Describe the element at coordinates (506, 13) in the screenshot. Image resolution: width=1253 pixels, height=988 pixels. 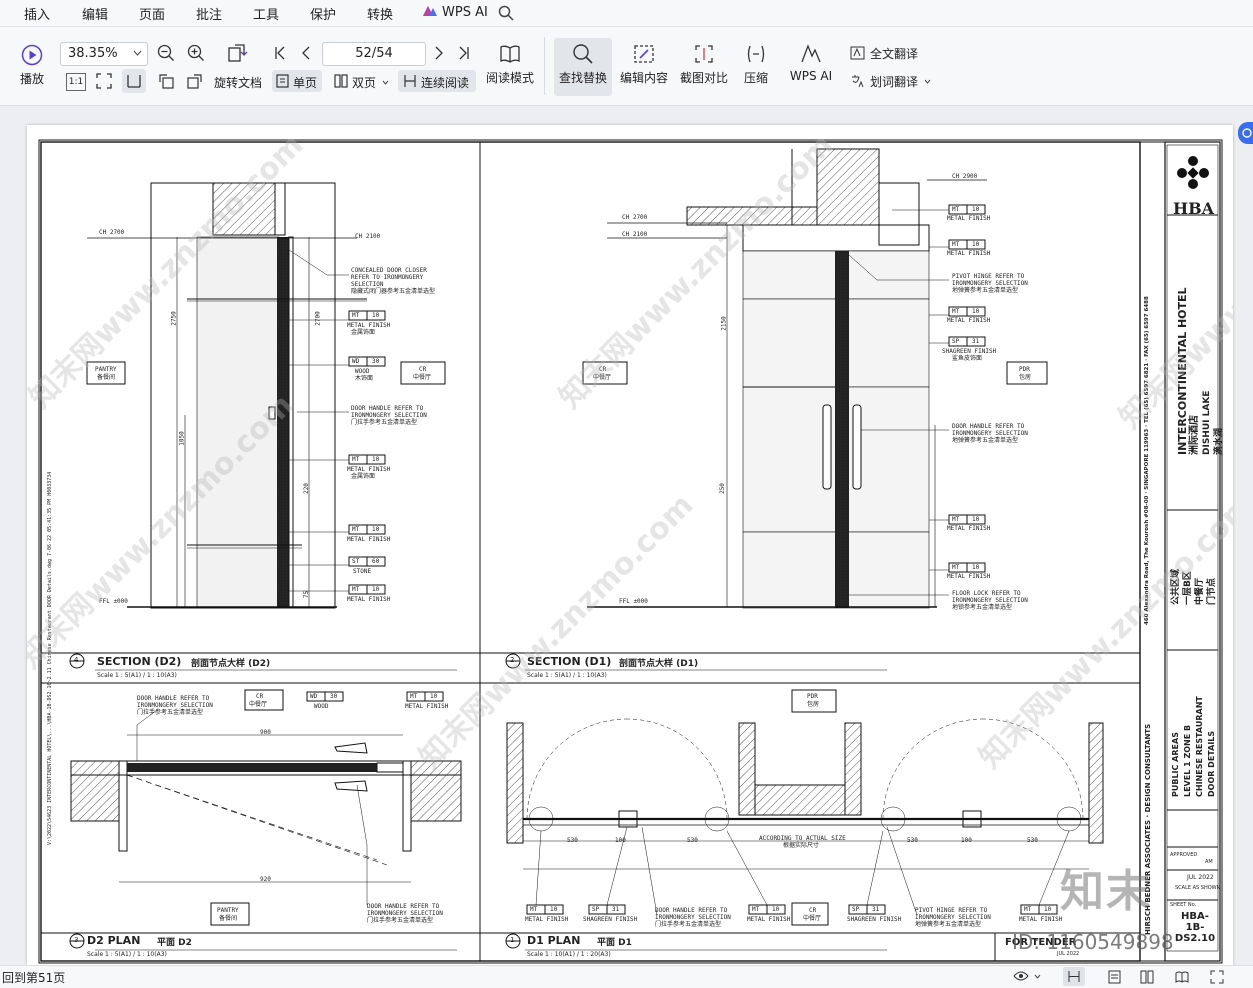
I see `search-icon` at that location.